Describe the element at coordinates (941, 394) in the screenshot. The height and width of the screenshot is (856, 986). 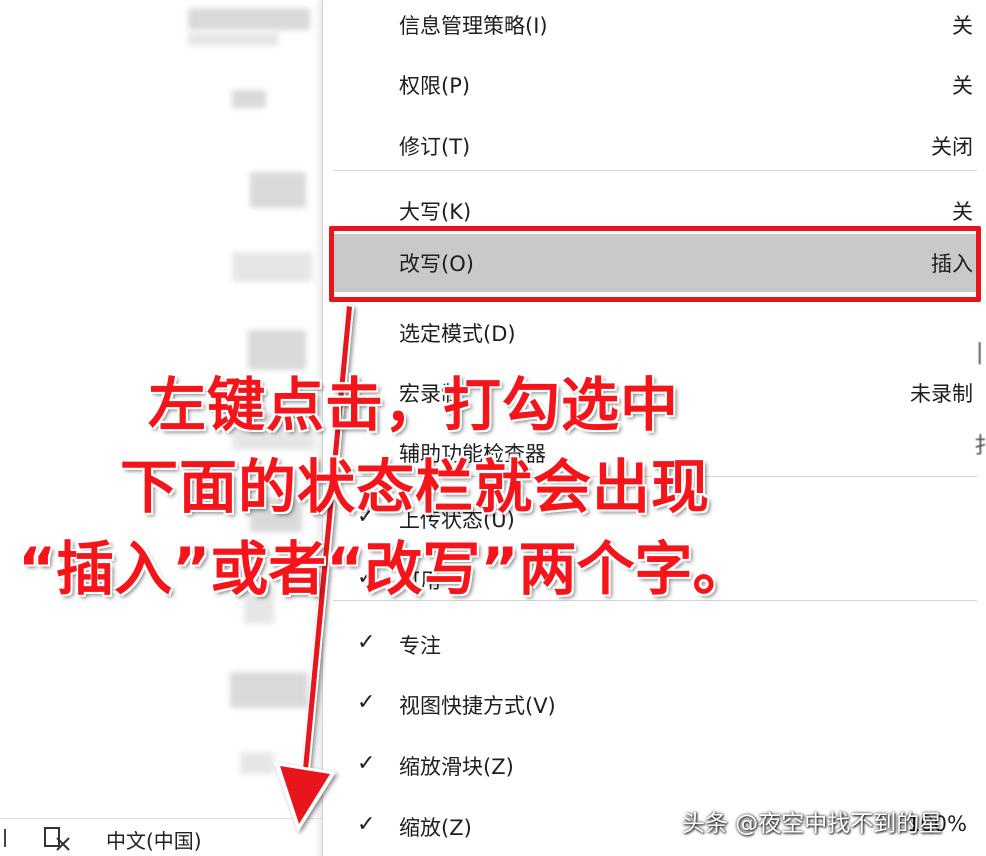
I see `menu-item-value: 未录制` at that location.